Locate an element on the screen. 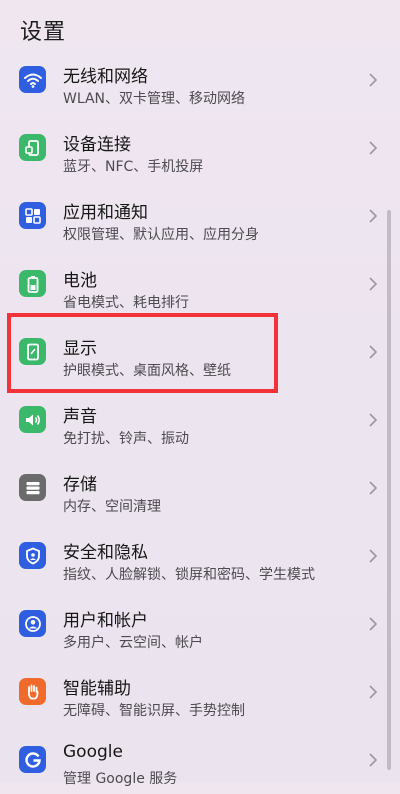 The height and width of the screenshot is (794, 400). settings-item-users-accounts: 用户和帐户 多用户、云空间、帐户 is located at coordinates (200, 624).